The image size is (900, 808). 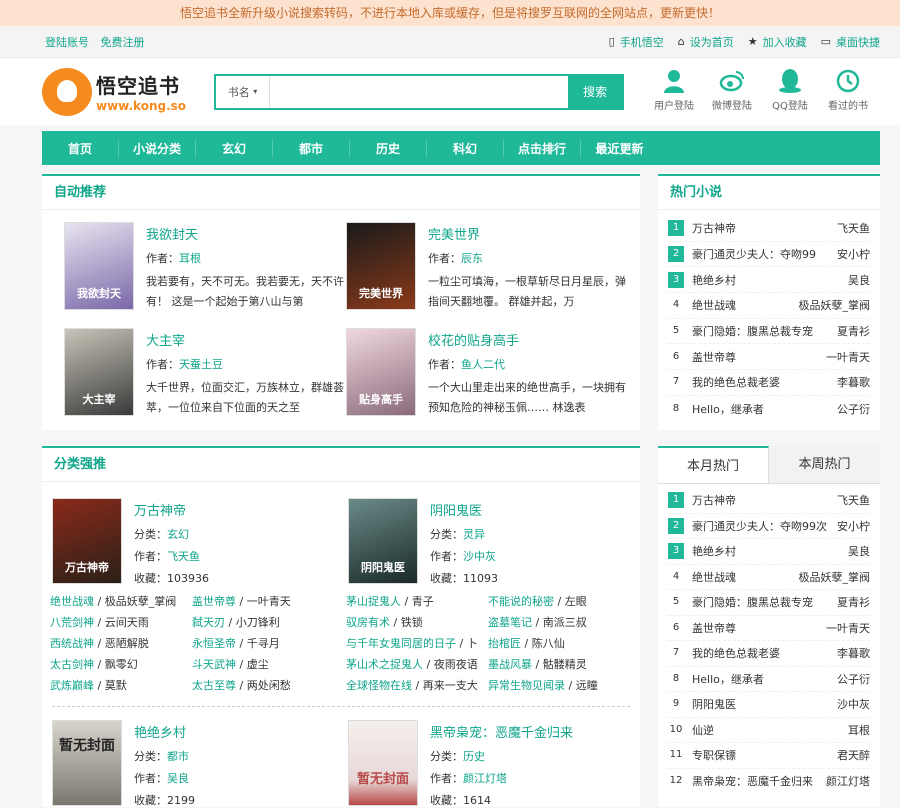 What do you see at coordinates (165, 339) in the screenshot?
I see `book-title: 大主宰` at bounding box center [165, 339].